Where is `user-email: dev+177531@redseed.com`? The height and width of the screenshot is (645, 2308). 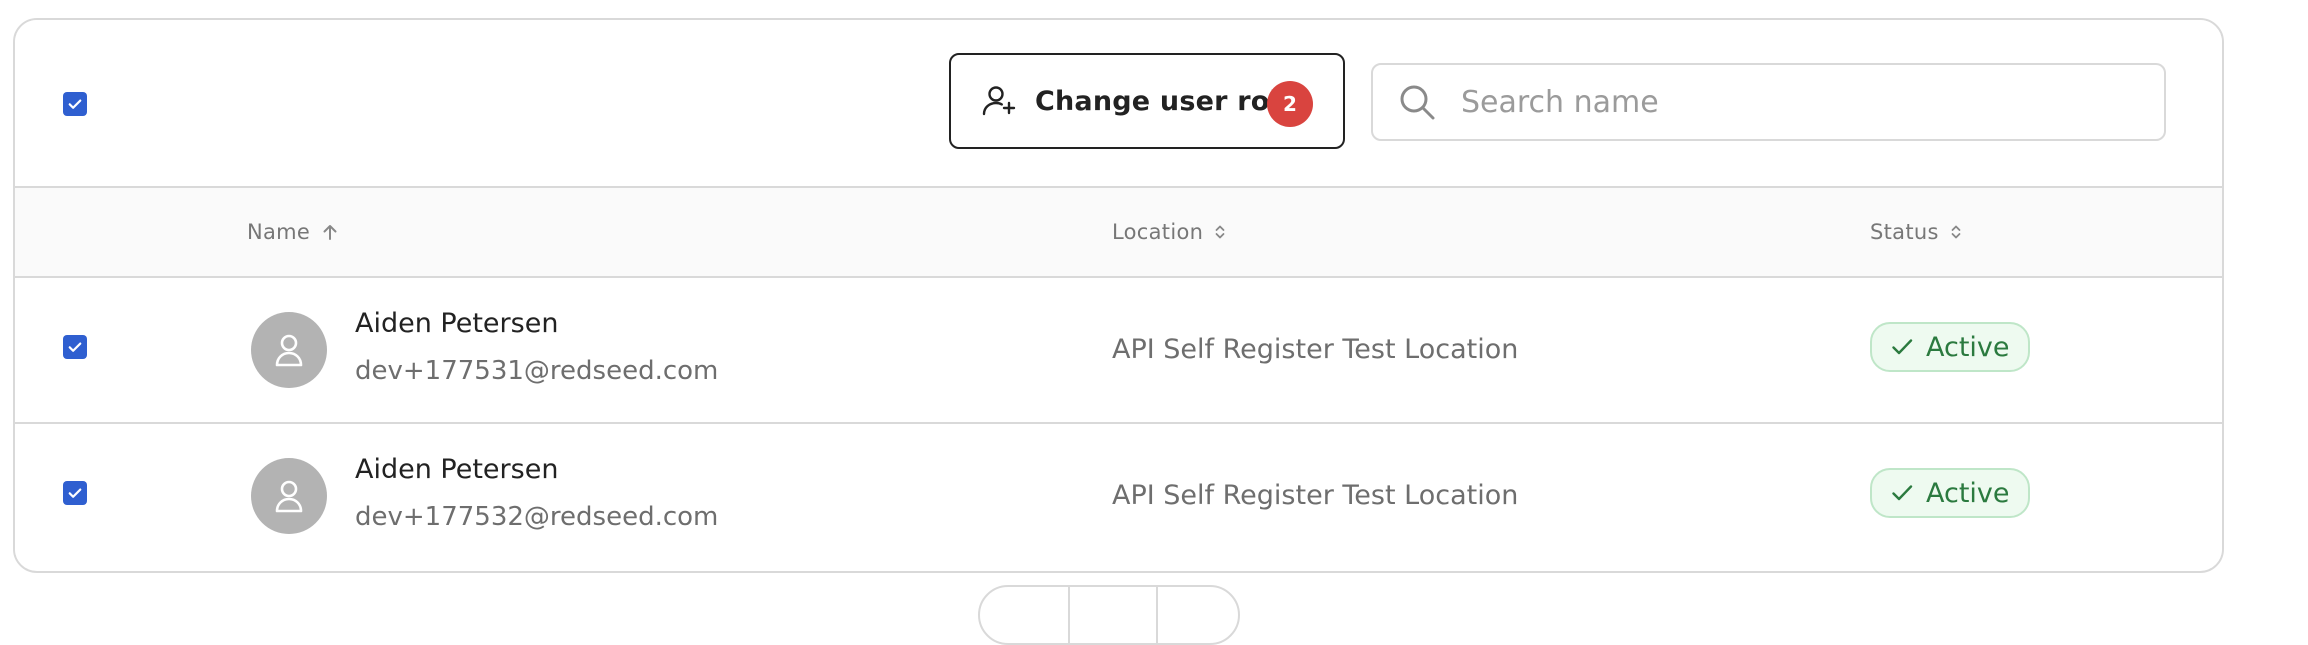
user-email: dev+177531@redseed.com is located at coordinates (537, 371).